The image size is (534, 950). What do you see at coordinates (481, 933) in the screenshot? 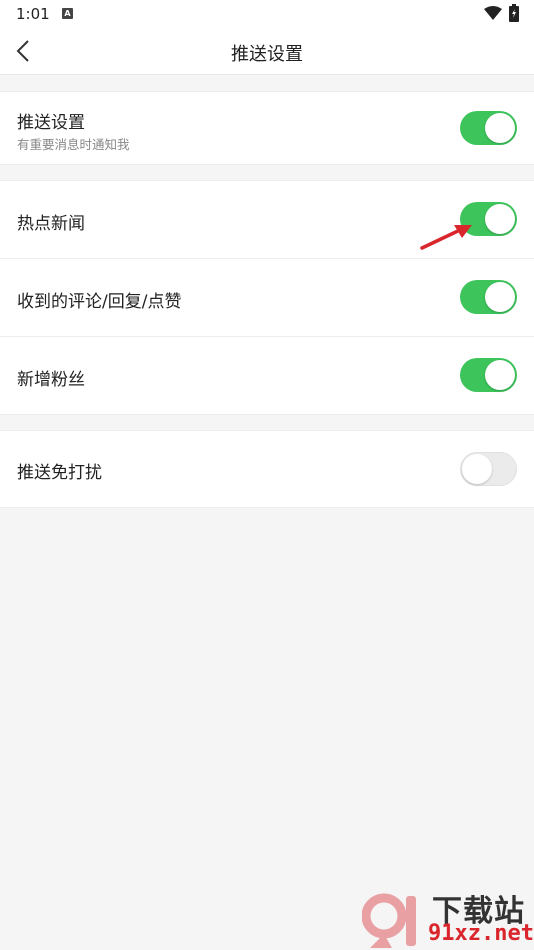
I see `watermark-domain: 91xz.net` at bounding box center [481, 933].